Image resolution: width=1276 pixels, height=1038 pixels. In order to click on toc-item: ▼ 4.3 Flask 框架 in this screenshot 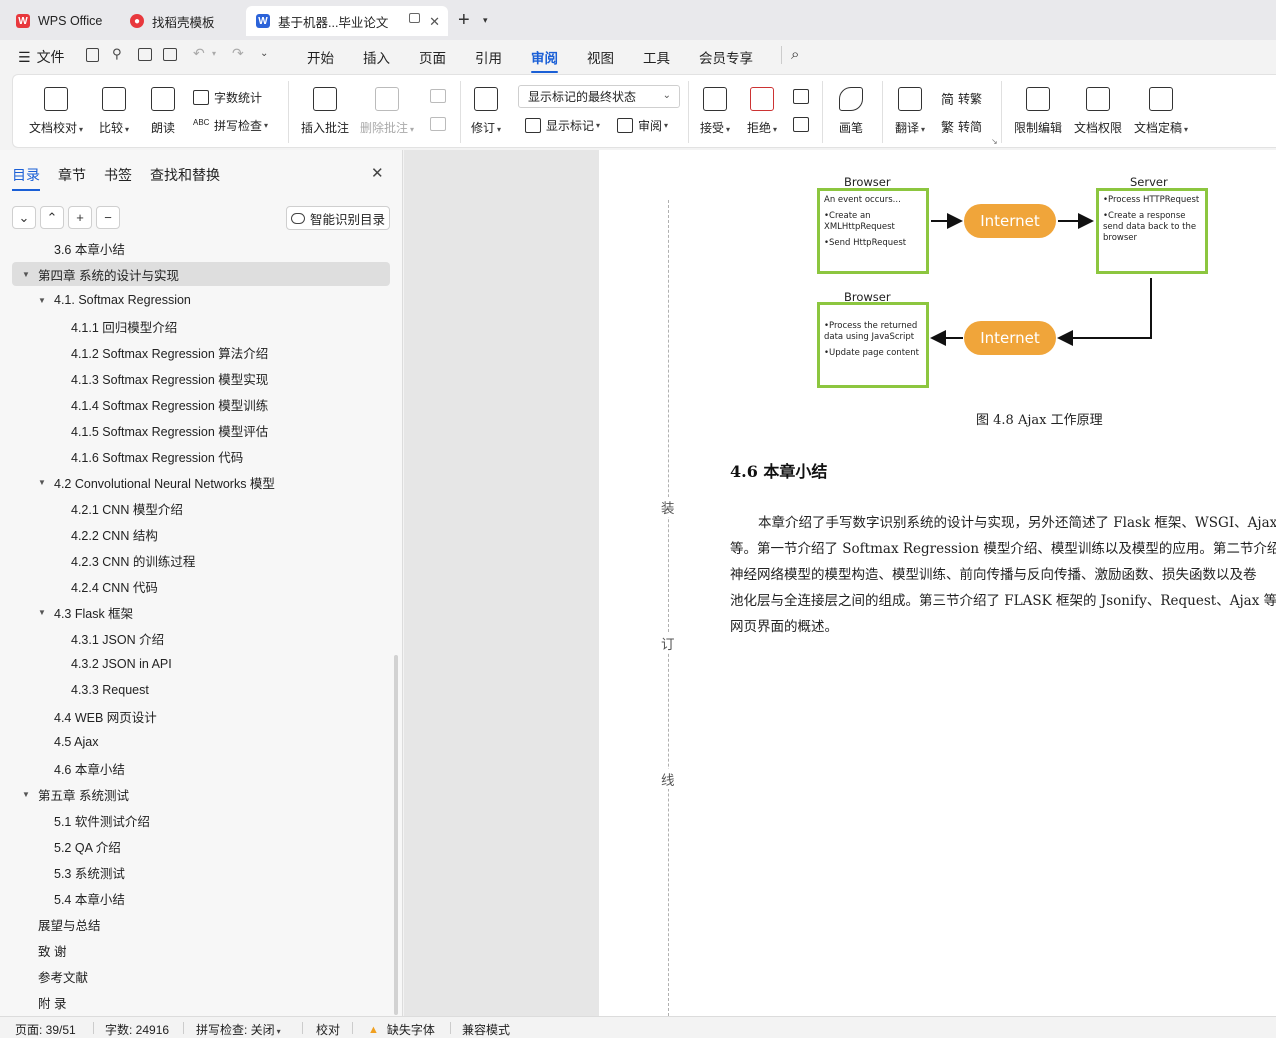, I will do `click(201, 612)`.